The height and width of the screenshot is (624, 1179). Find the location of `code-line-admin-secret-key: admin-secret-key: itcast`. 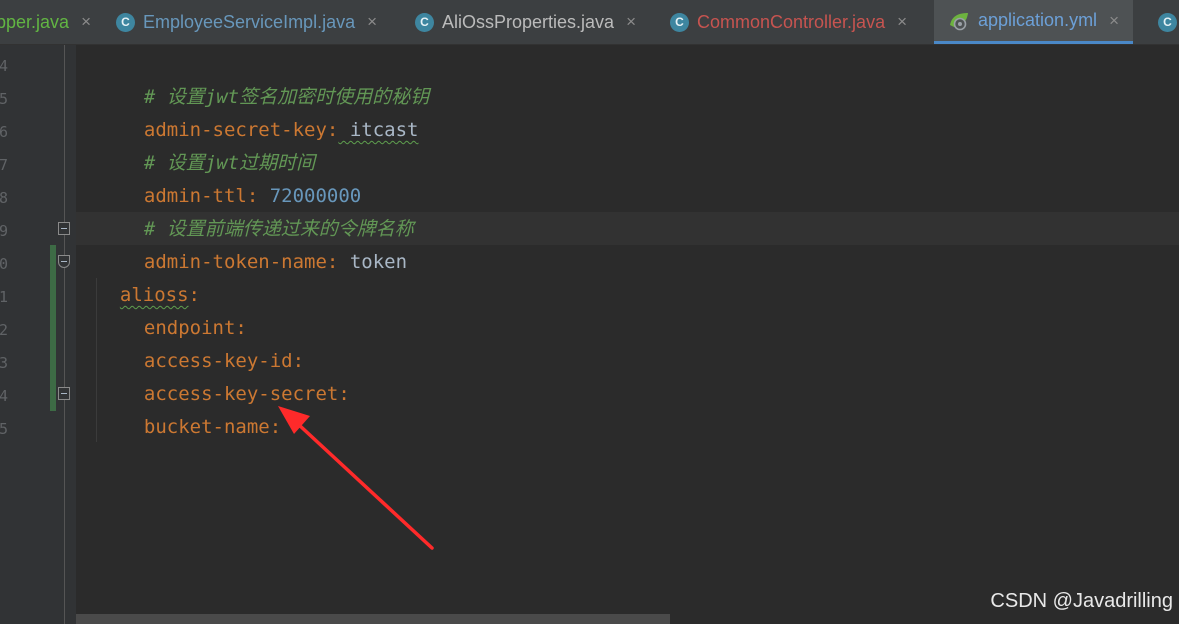

code-line-admin-secret-key: admin-secret-key: itcast is located at coordinates (270, 111).